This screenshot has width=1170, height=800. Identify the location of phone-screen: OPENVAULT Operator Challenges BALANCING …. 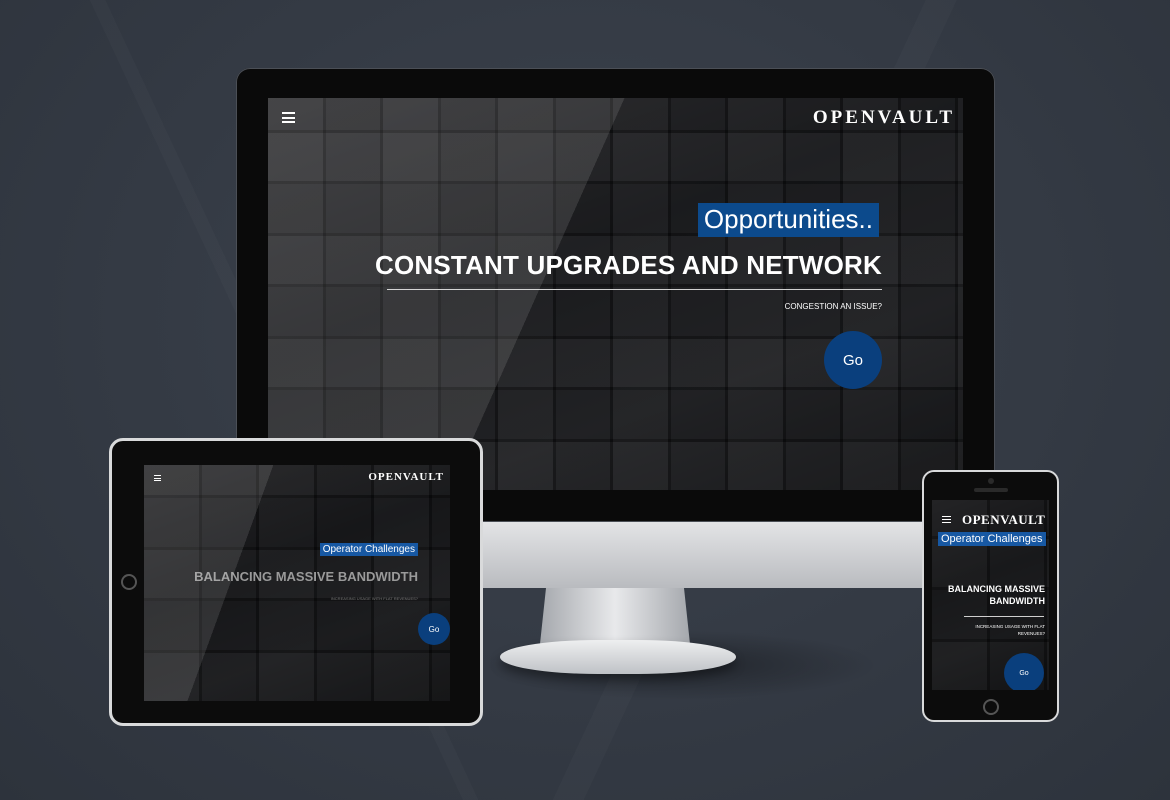
(990, 595).